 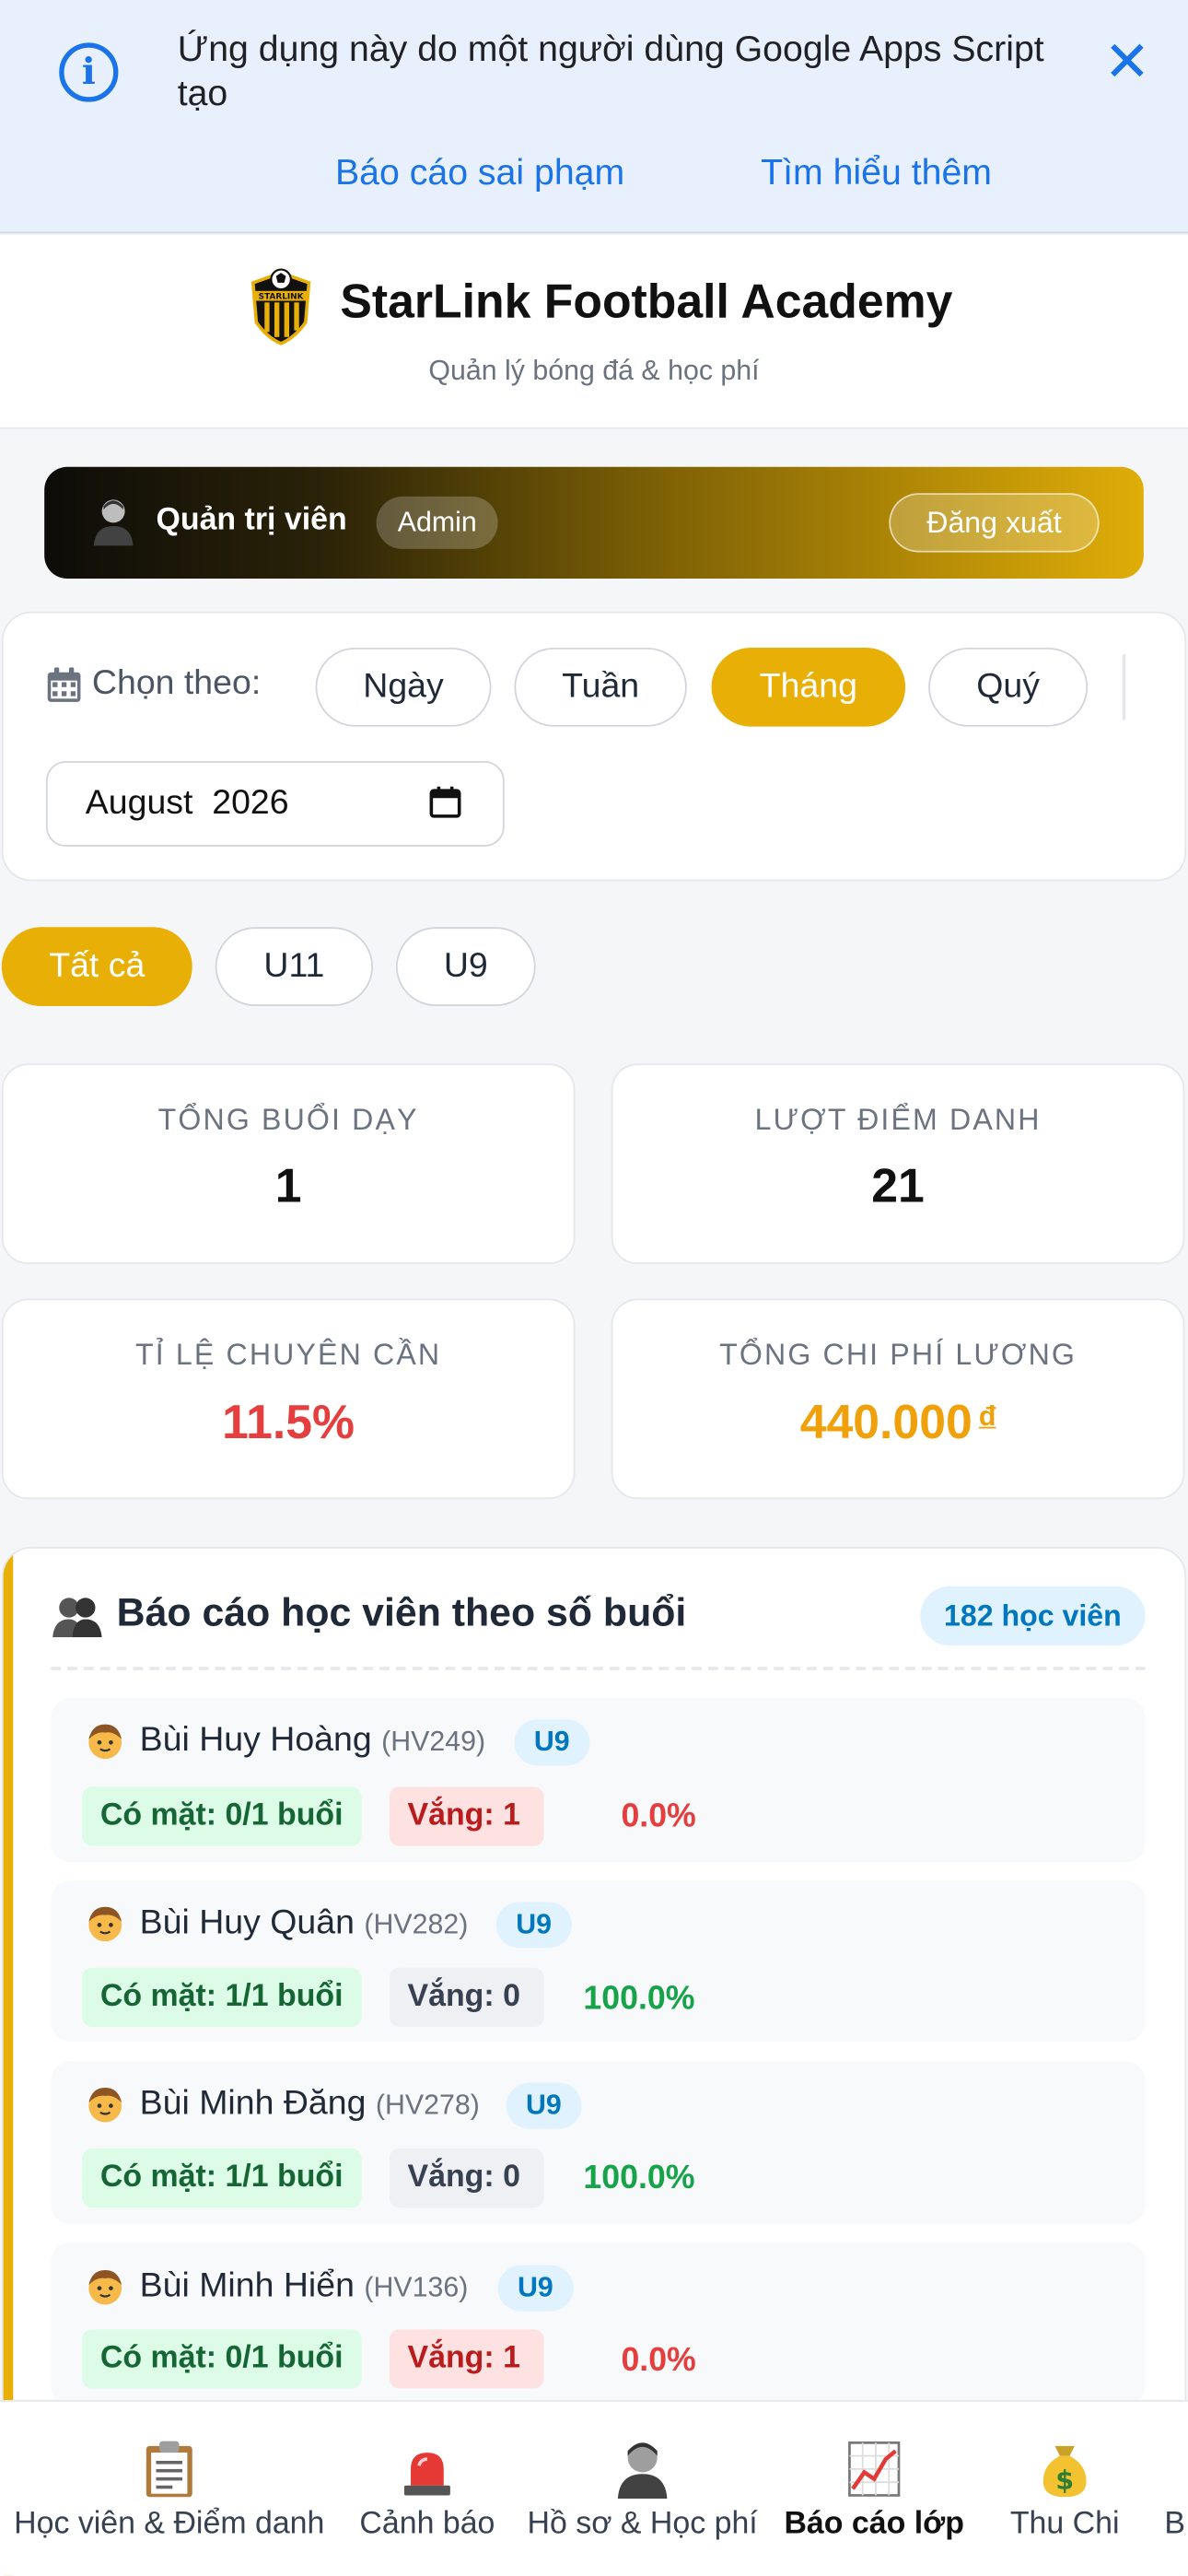 I want to click on nav-label: Thu Chi, so click(x=1064, y=2524).